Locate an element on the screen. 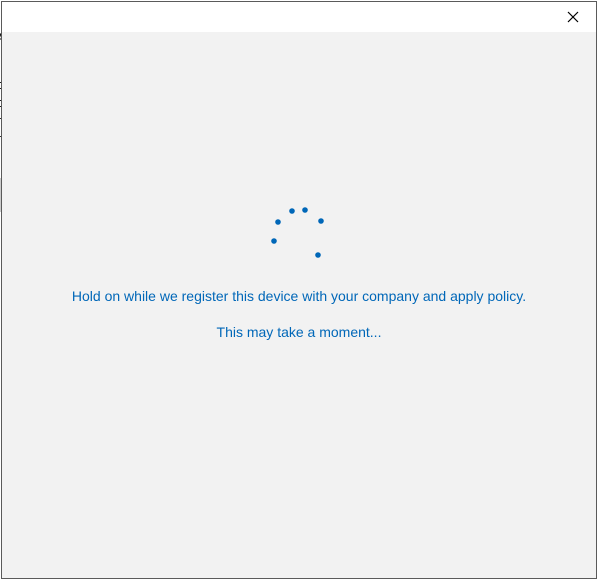 The height and width of the screenshot is (582, 600). close-icon is located at coordinates (573, 17).